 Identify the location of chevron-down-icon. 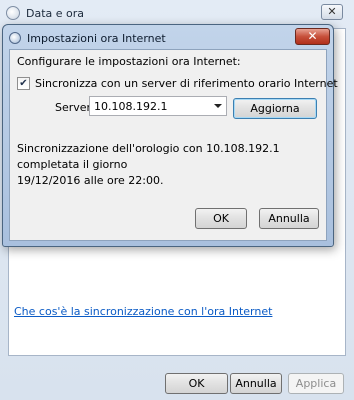
(218, 106).